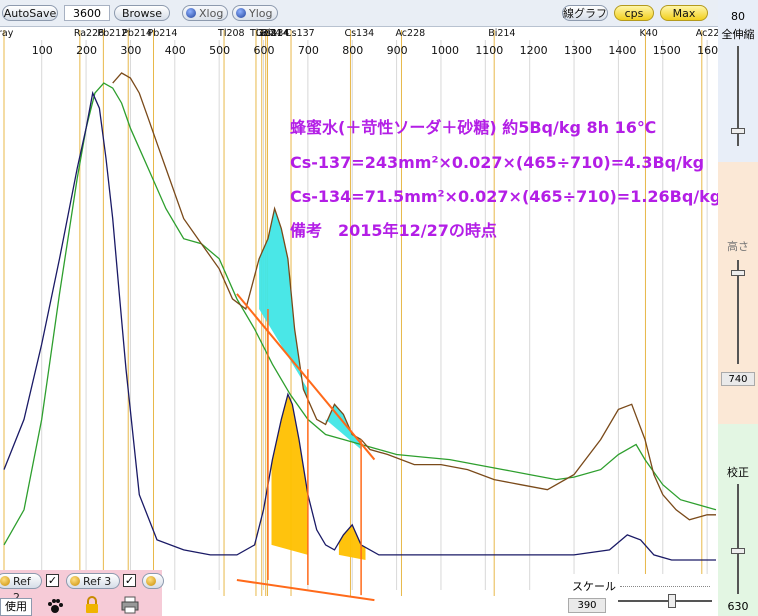  I want to click on xlog-label: Xlog, so click(211, 13).